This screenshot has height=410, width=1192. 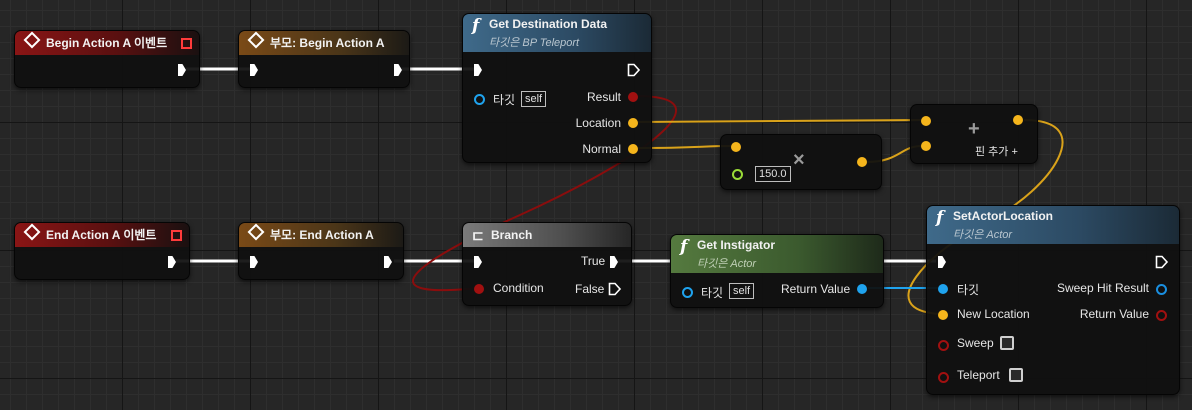 What do you see at coordinates (601, 149) in the screenshot?
I see `normal-label: Normal` at bounding box center [601, 149].